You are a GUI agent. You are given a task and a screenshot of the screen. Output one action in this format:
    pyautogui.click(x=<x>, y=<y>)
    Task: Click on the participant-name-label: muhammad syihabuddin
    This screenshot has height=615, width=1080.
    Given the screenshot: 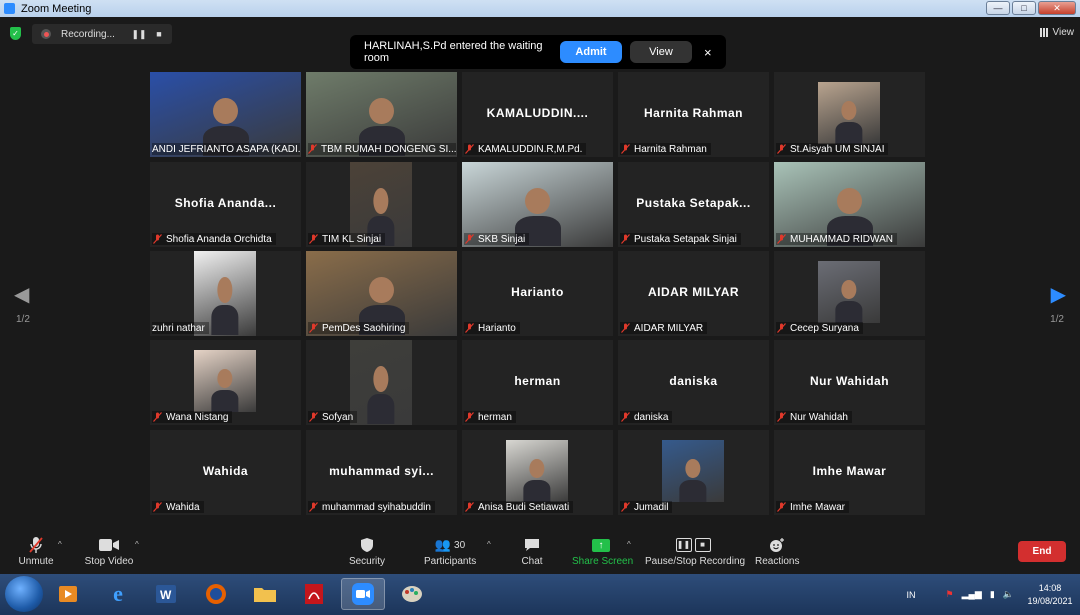 What is the action you would take?
    pyautogui.click(x=371, y=507)
    